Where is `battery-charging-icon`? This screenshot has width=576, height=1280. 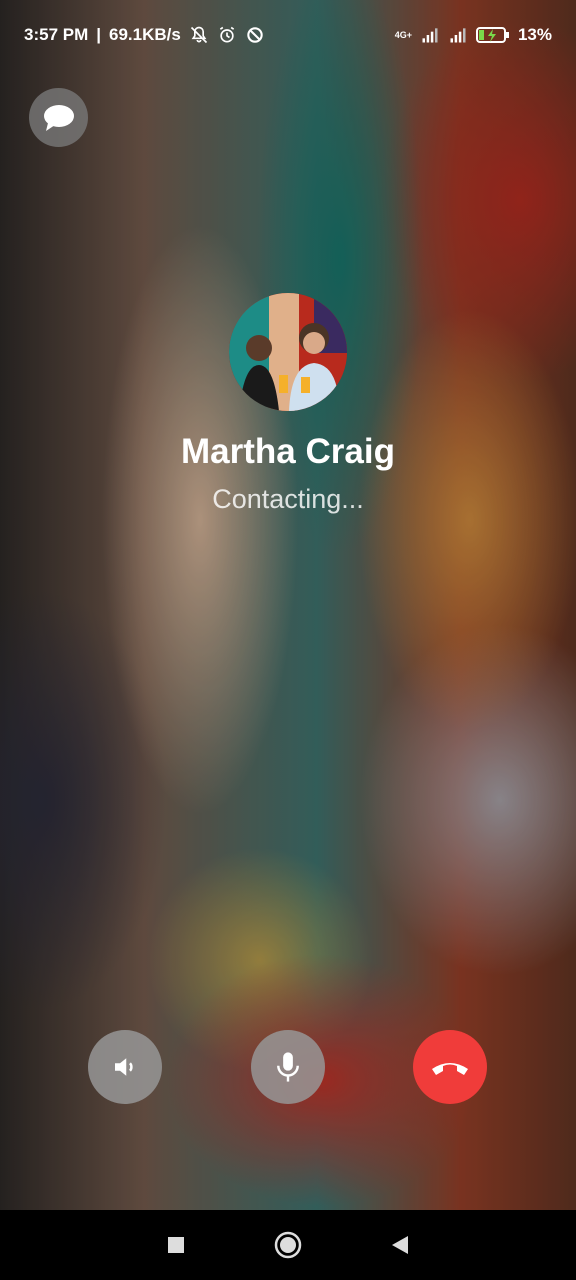 battery-charging-icon is located at coordinates (492, 35).